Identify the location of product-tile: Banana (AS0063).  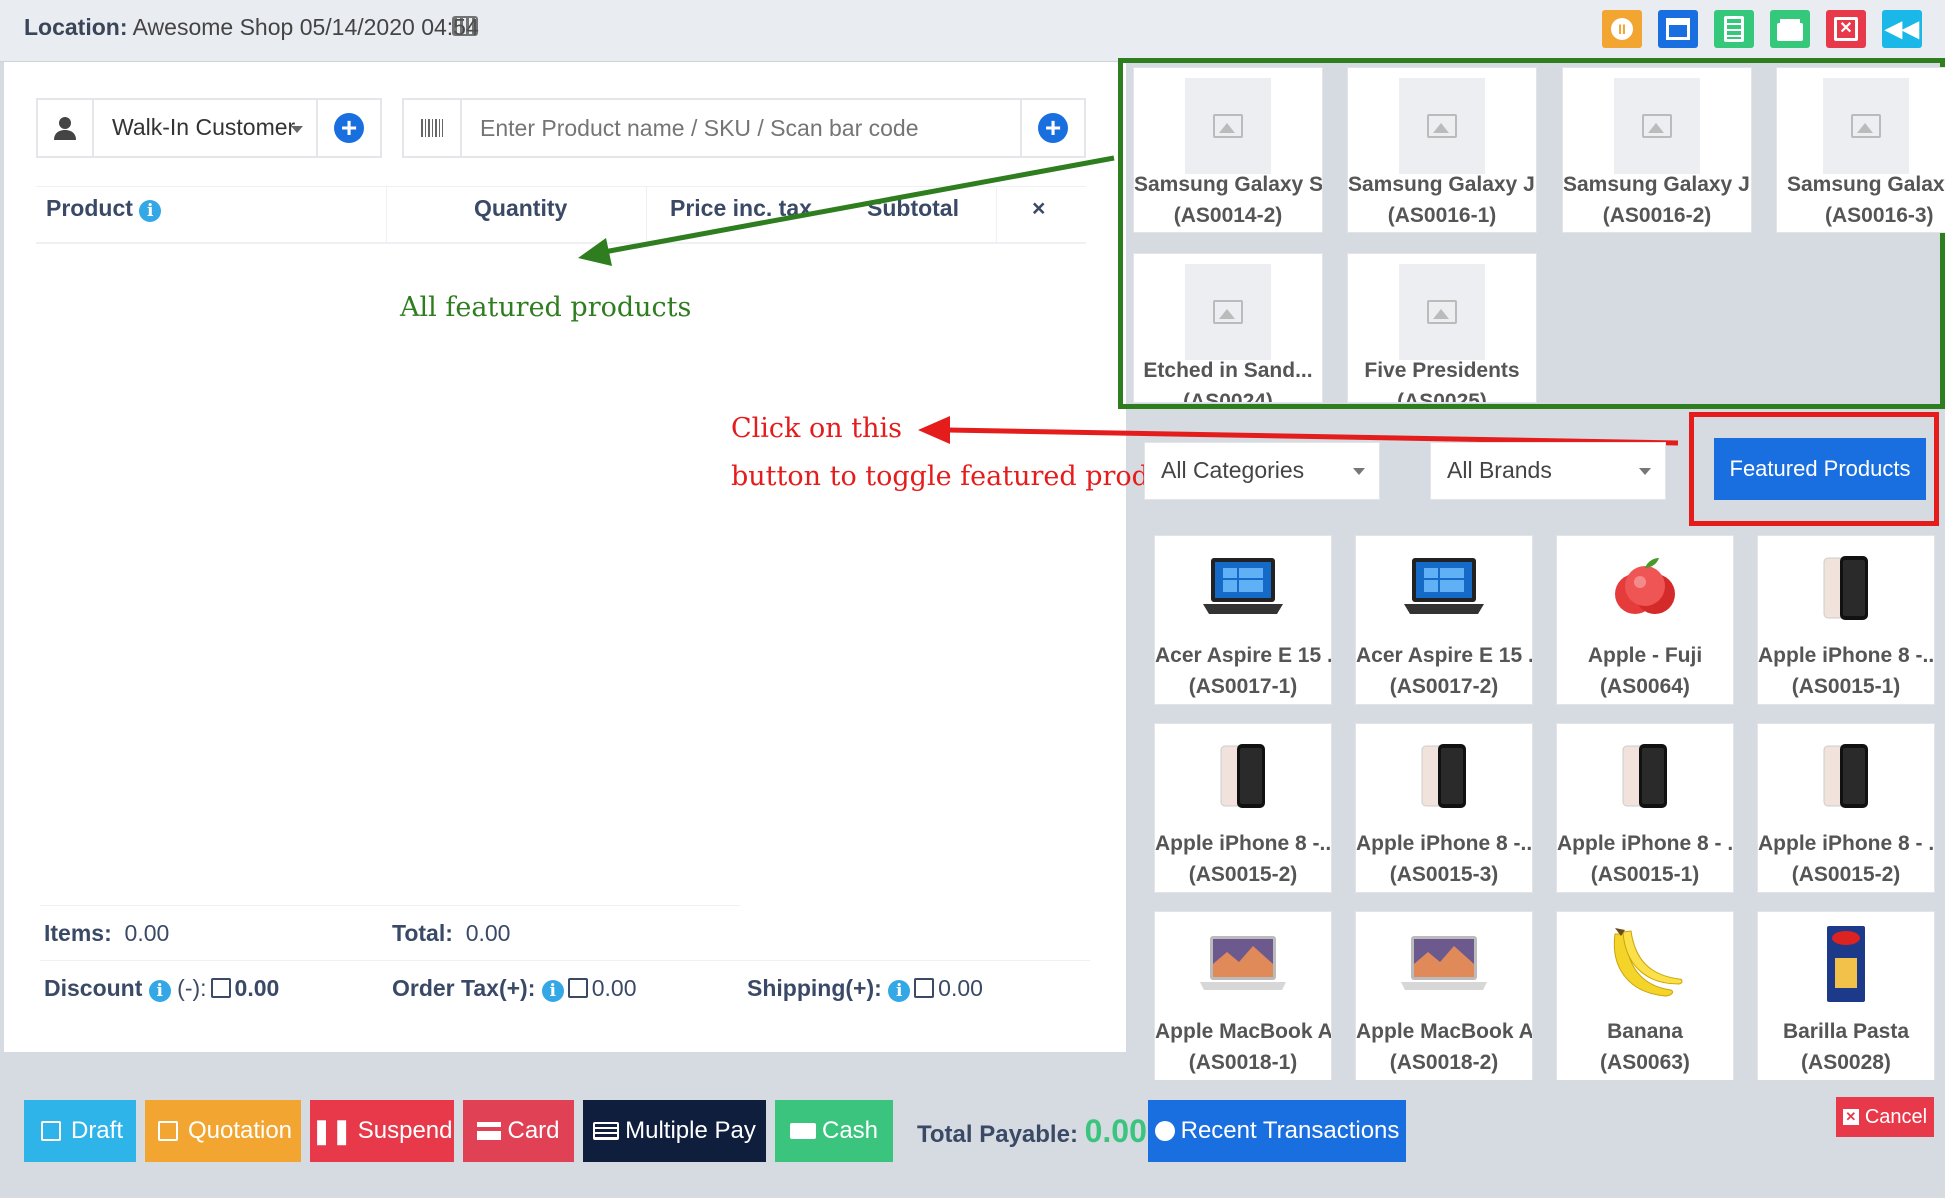
(1645, 995).